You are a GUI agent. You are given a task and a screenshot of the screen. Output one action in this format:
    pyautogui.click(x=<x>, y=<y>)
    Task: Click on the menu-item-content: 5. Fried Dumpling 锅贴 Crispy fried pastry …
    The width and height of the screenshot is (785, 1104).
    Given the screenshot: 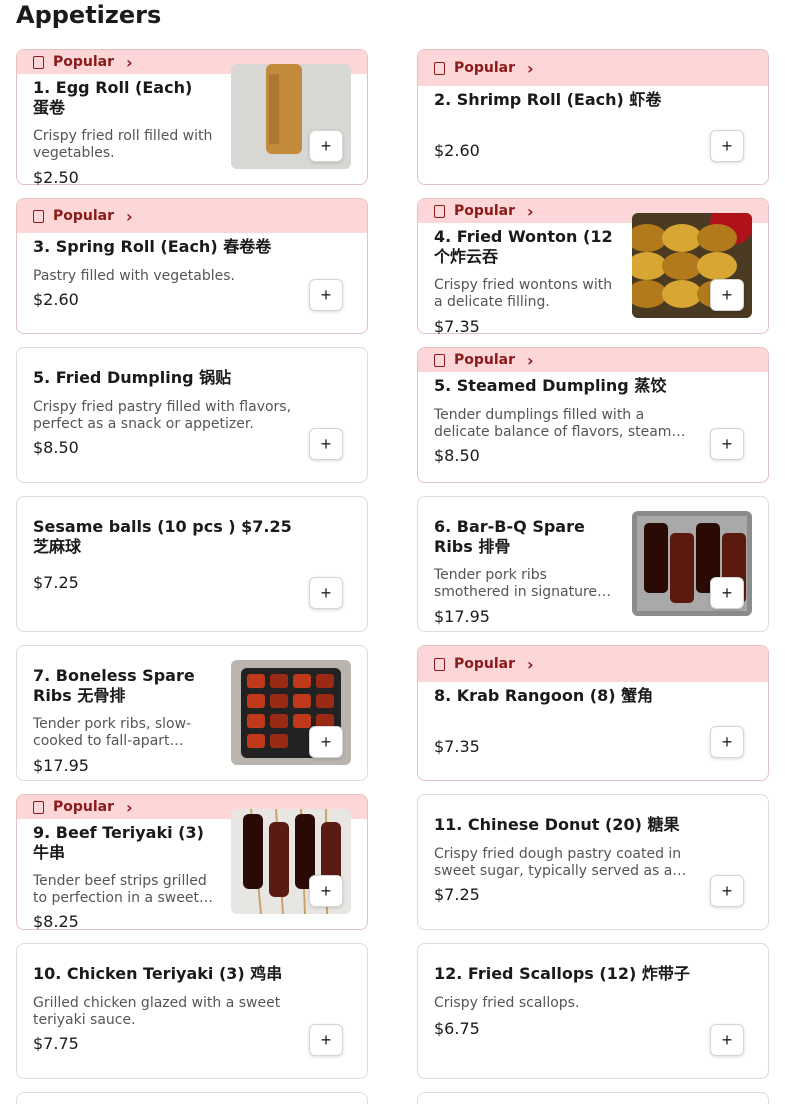 What is the action you would take?
    pyautogui.click(x=192, y=415)
    